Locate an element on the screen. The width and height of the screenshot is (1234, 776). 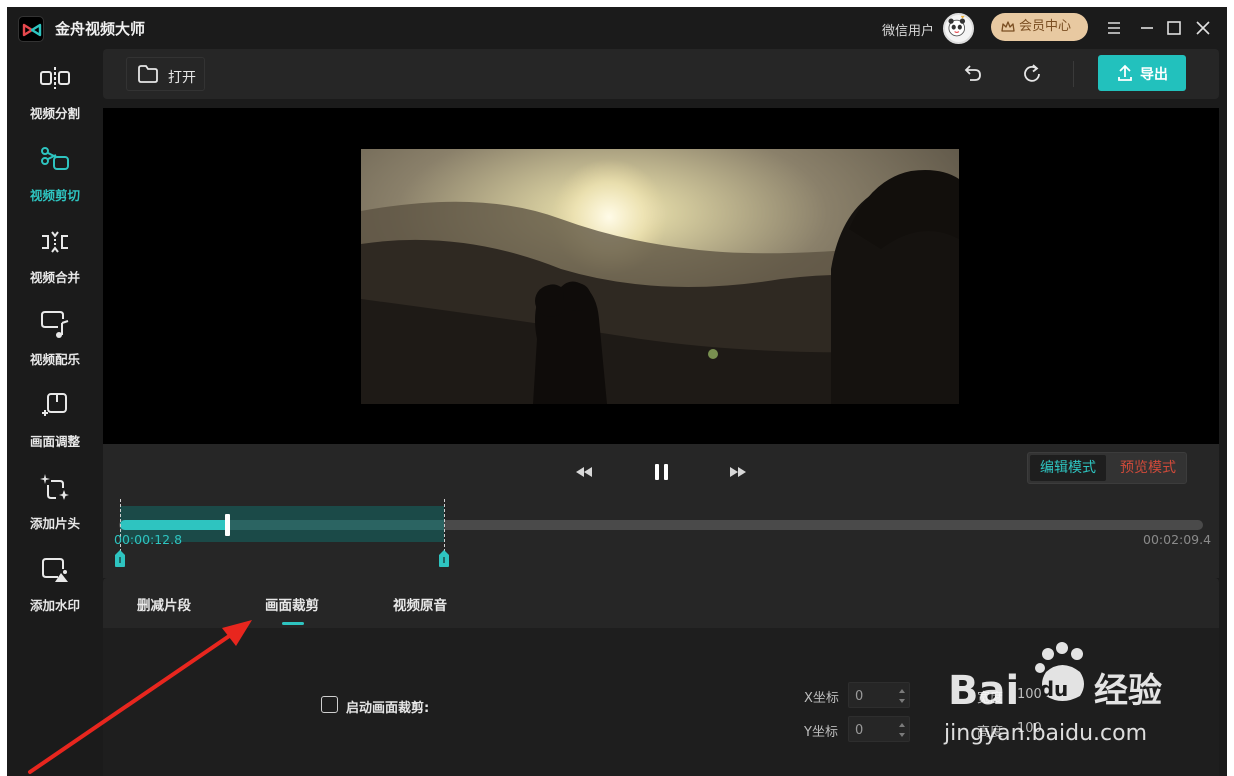
sidebar-item-label: 添加水印 is located at coordinates (54, 605).